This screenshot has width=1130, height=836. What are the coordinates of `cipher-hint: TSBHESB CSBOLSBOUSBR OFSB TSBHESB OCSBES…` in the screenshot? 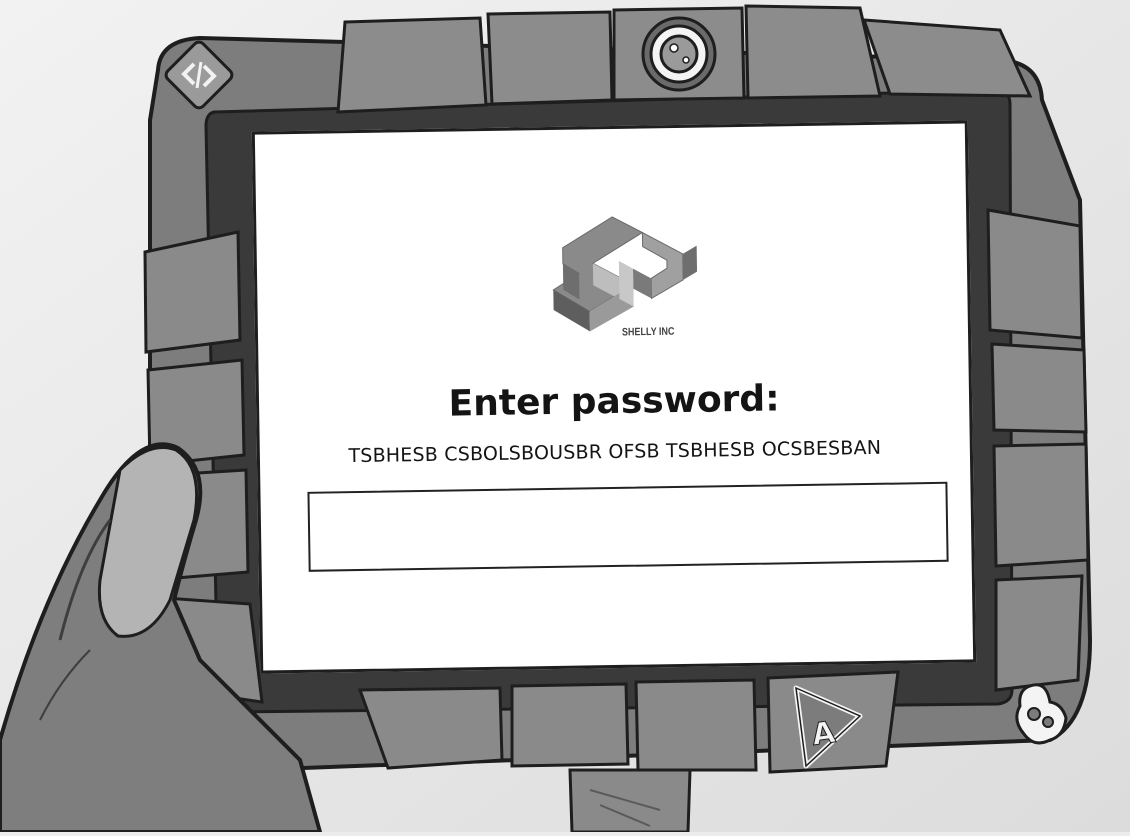 It's located at (615, 452).